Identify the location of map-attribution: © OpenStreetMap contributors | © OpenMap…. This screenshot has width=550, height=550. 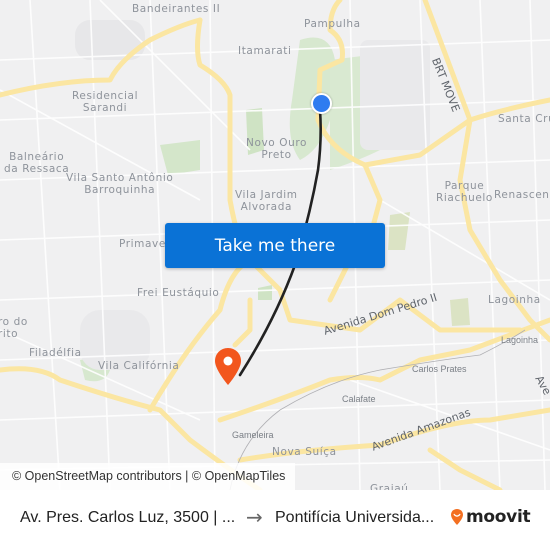
(148, 476).